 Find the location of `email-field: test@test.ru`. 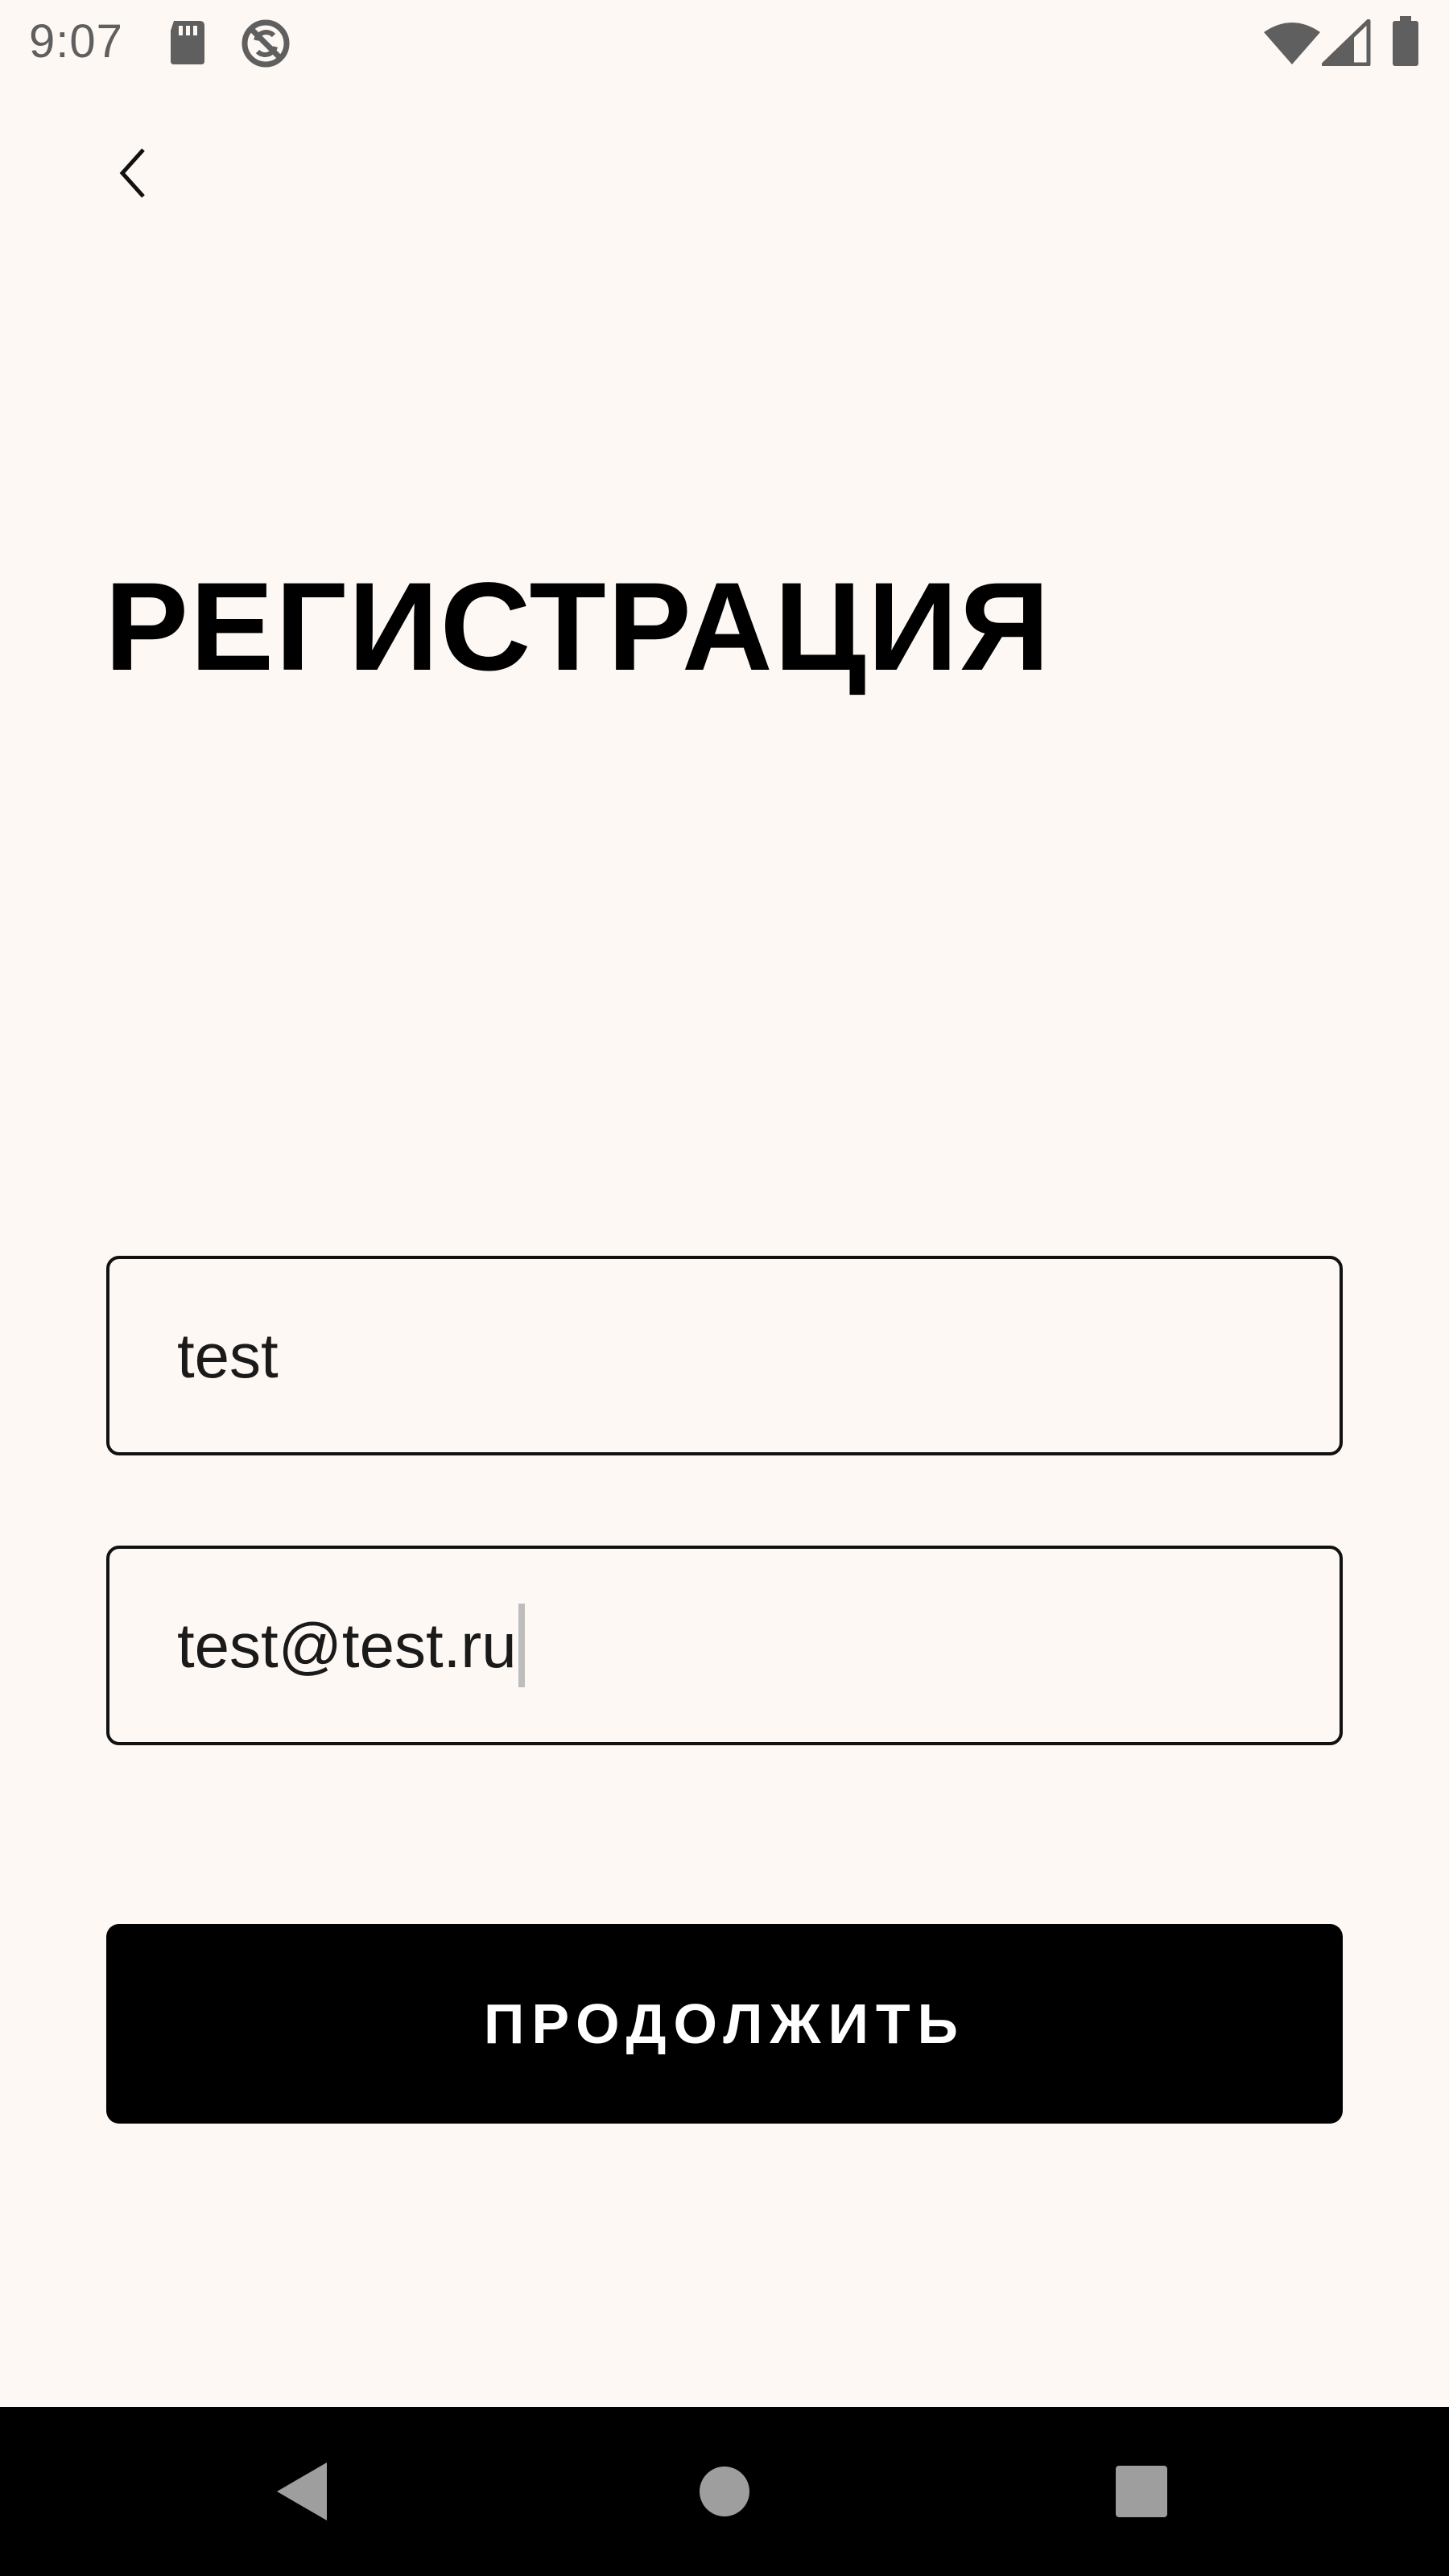

email-field: test@test.ru is located at coordinates (724, 1645).